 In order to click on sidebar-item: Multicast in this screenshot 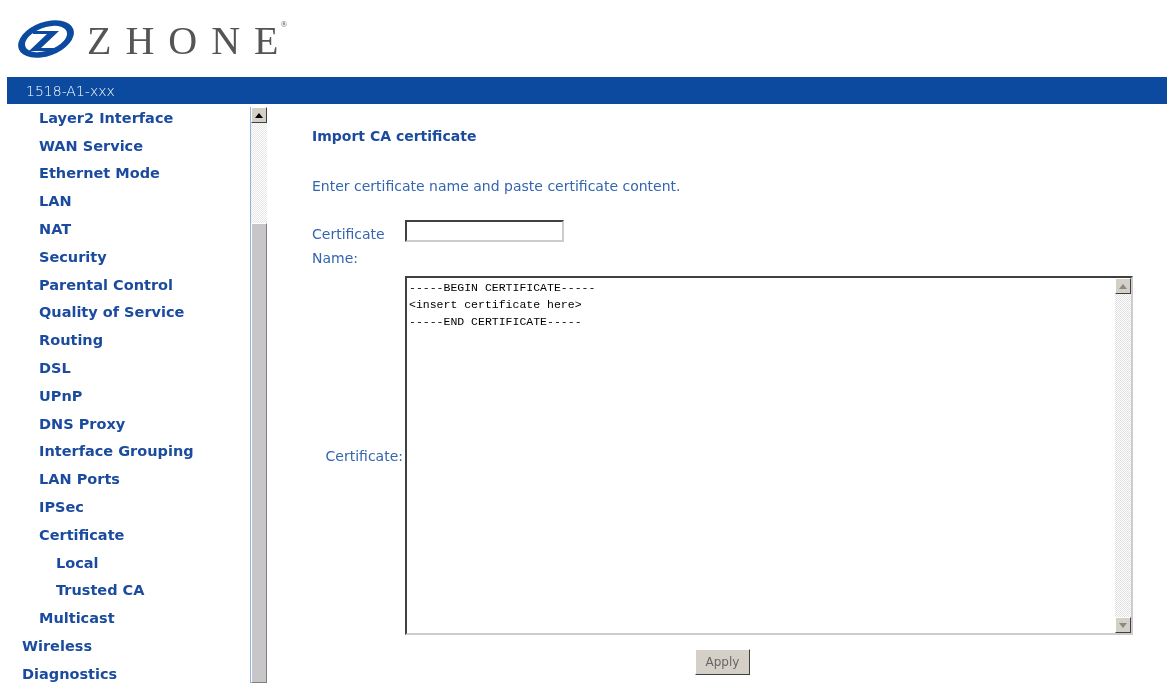, I will do `click(125, 618)`.